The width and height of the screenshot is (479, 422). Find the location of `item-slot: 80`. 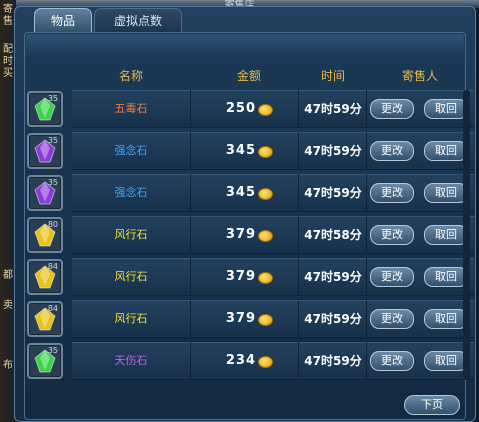

item-slot: 80 is located at coordinates (45, 235).